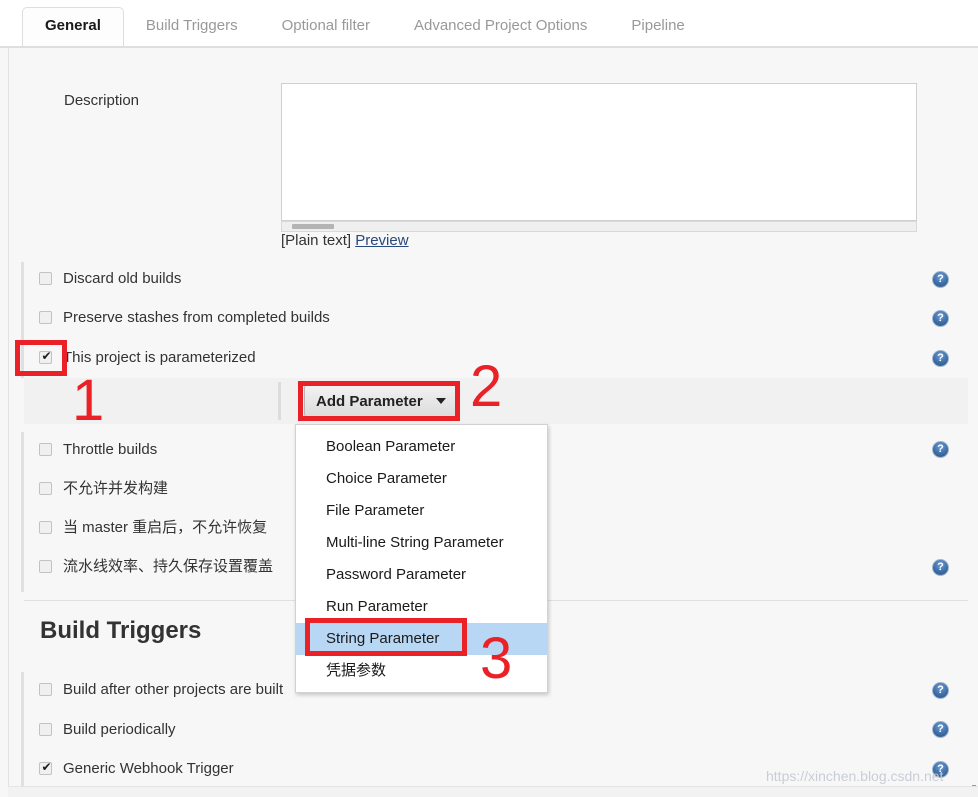  Describe the element at coordinates (855, 776) in the screenshot. I see `watermark-text: https://xinchen.blog.csdn.net` at that location.